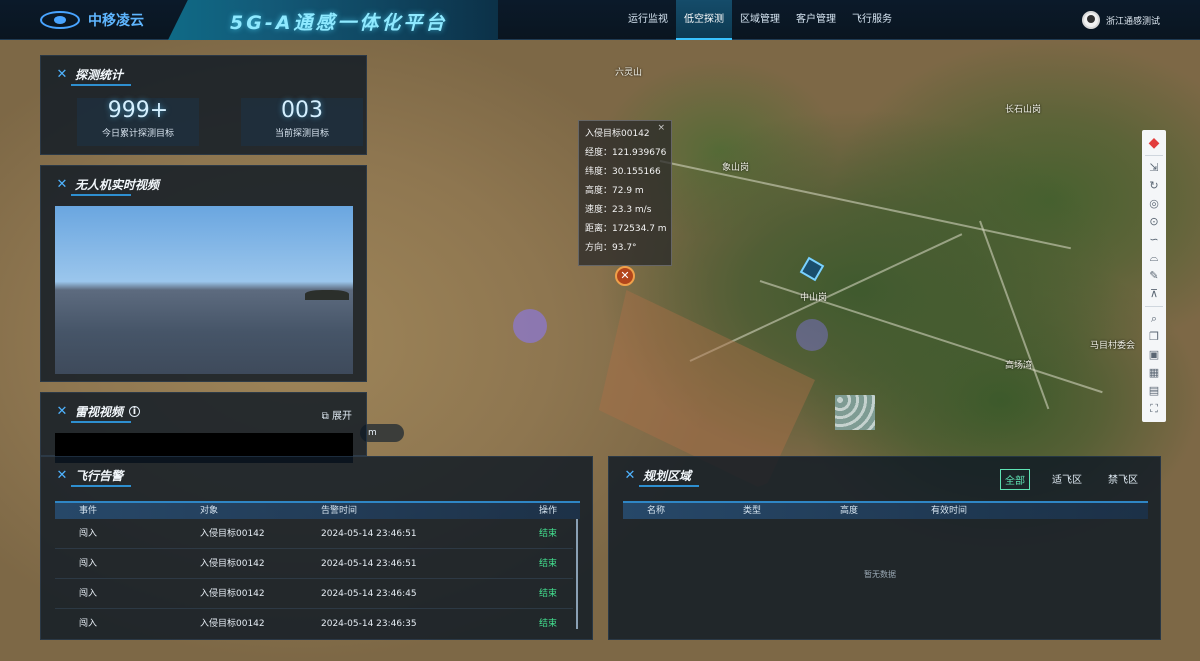 The height and width of the screenshot is (661, 1200). I want to click on stats-panel: ✕ 探测统计 999+ 今日累计探测目标 003 当前探测目标, so click(203, 105).